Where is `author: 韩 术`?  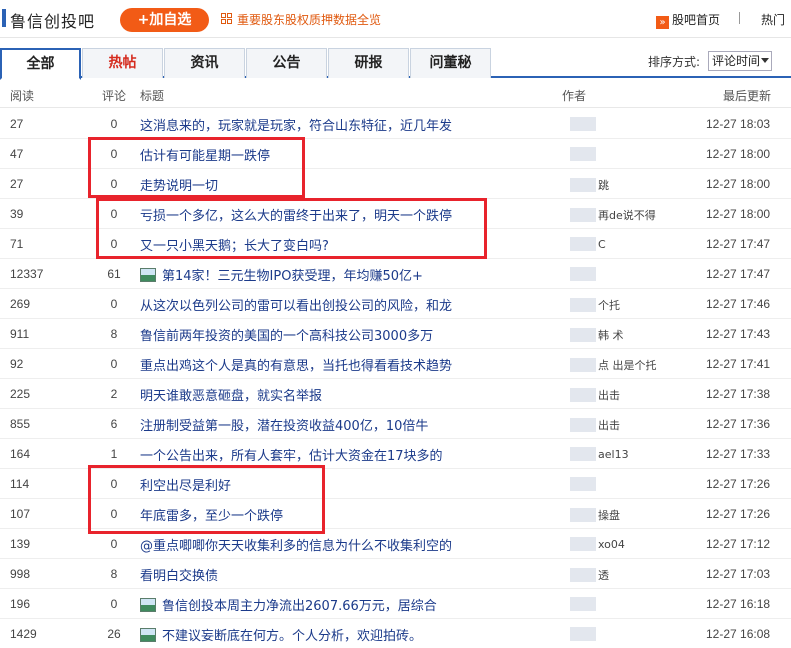
author: 韩 术 is located at coordinates (620, 335).